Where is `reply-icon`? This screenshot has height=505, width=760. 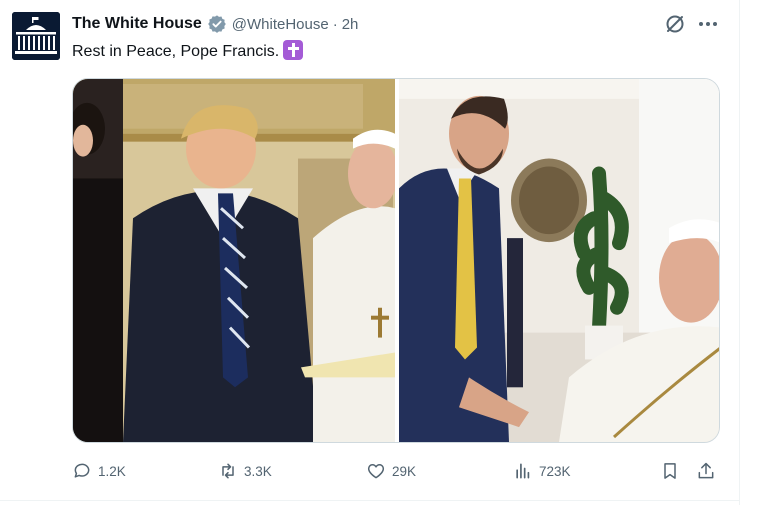
reply-icon is located at coordinates (82, 470).